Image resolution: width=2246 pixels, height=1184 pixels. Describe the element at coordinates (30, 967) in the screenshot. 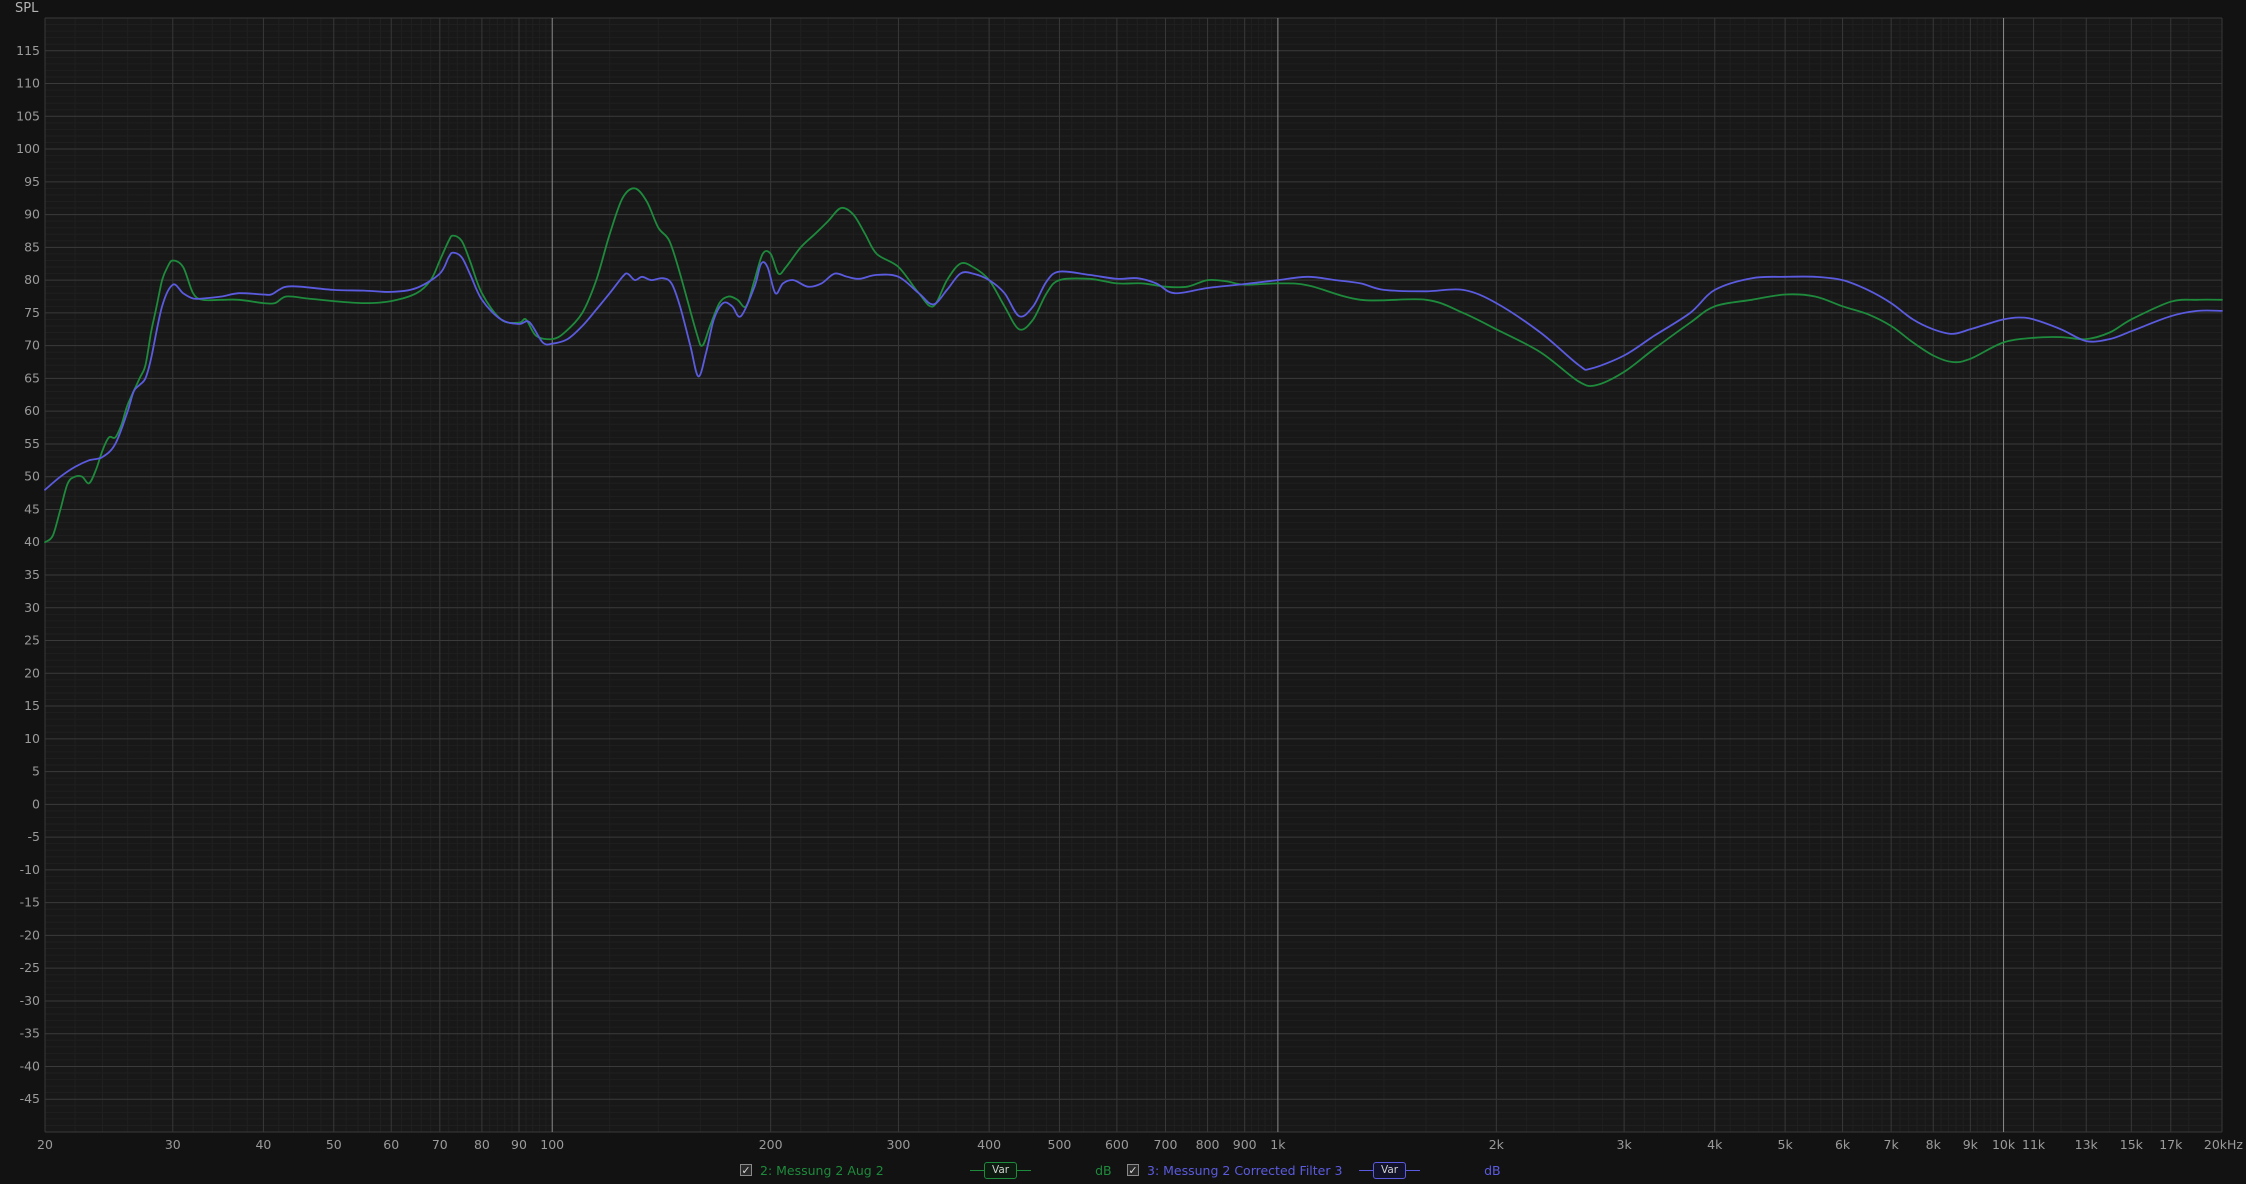

I see `y-tick-label: -25` at that location.